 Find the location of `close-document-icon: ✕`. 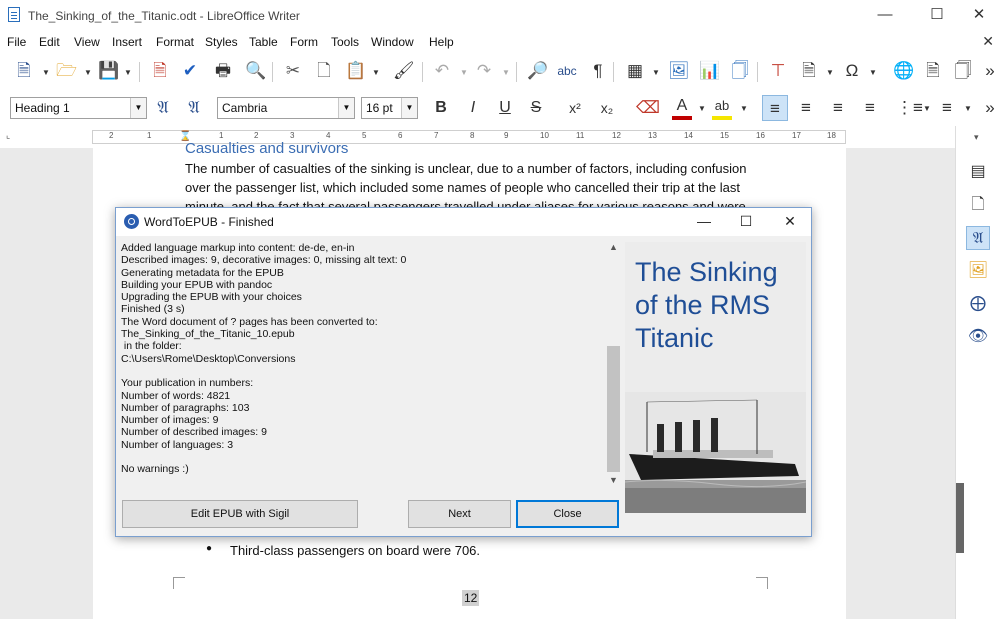

close-document-icon: ✕ is located at coordinates (988, 41).